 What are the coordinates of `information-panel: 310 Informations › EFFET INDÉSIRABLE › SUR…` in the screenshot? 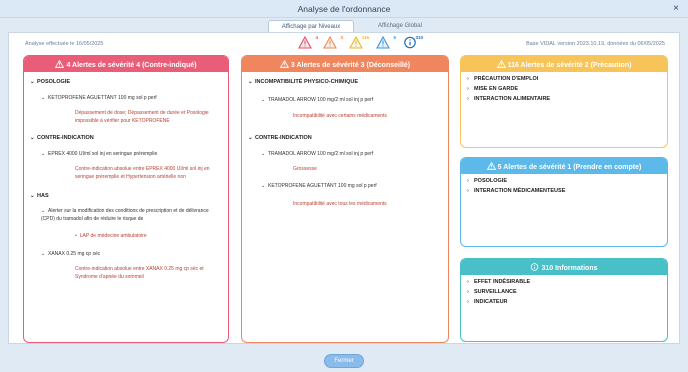 It's located at (564, 300).